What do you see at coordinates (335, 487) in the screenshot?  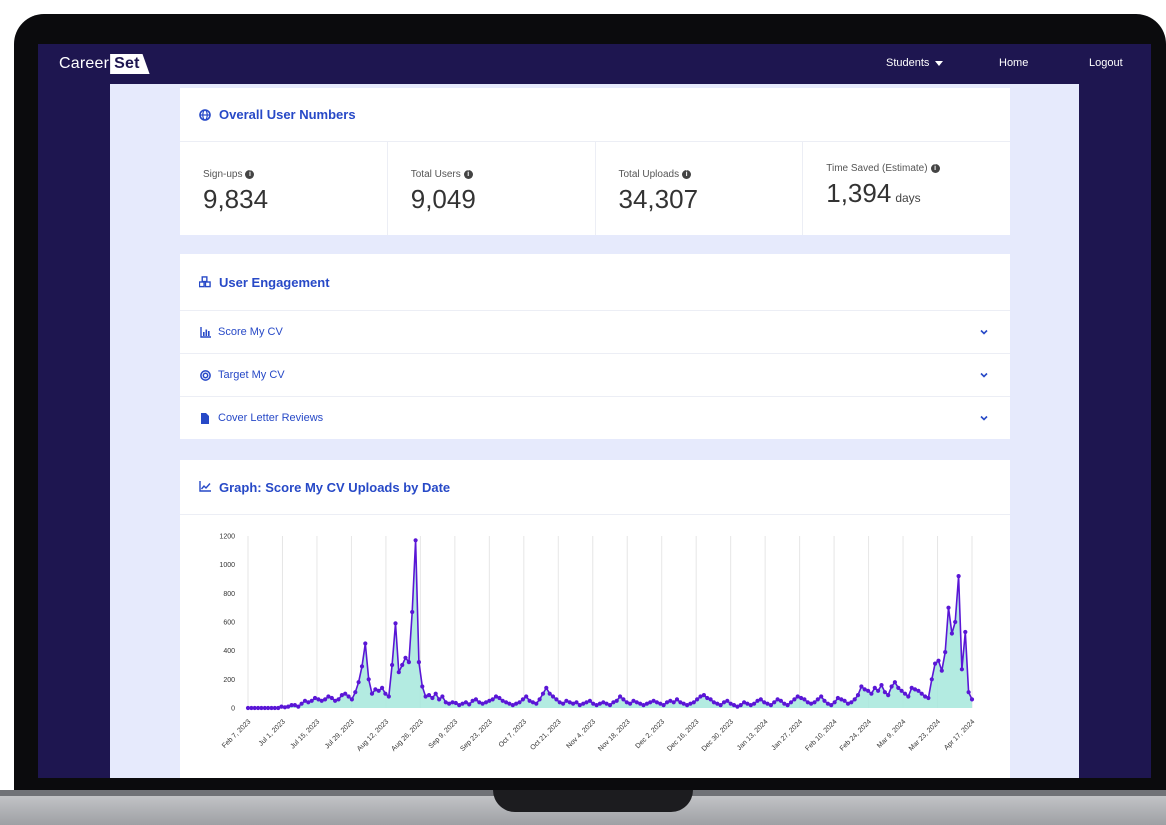 I see `graph-card-title: Graph: Score My CV Uploads by Date` at bounding box center [335, 487].